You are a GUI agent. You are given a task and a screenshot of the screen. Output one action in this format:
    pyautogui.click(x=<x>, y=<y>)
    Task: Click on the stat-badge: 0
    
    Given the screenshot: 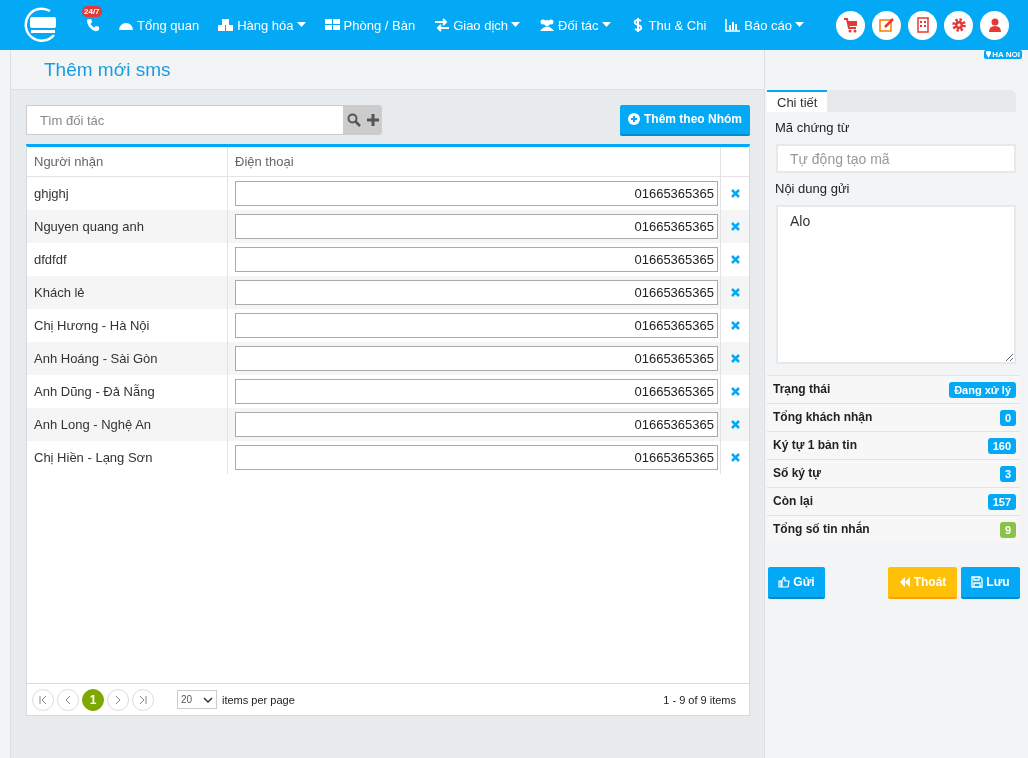 What is the action you would take?
    pyautogui.click(x=1007, y=417)
    